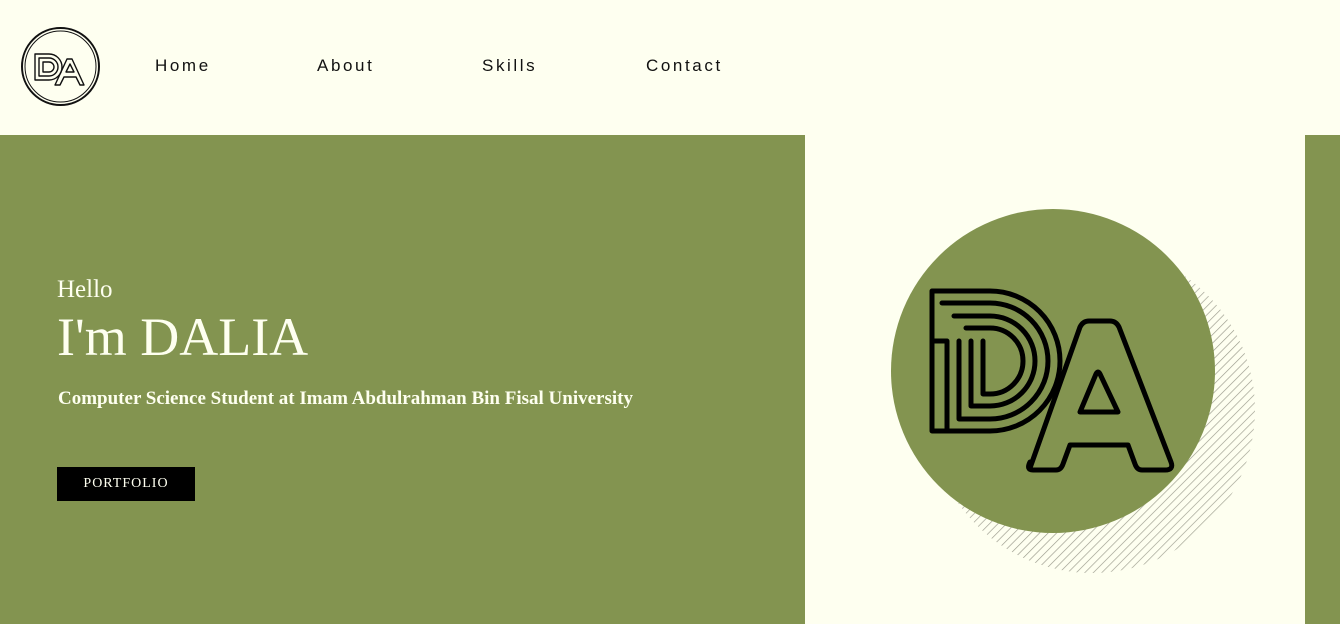  Describe the element at coordinates (345, 66) in the screenshot. I see `nav-about-link: About` at that location.